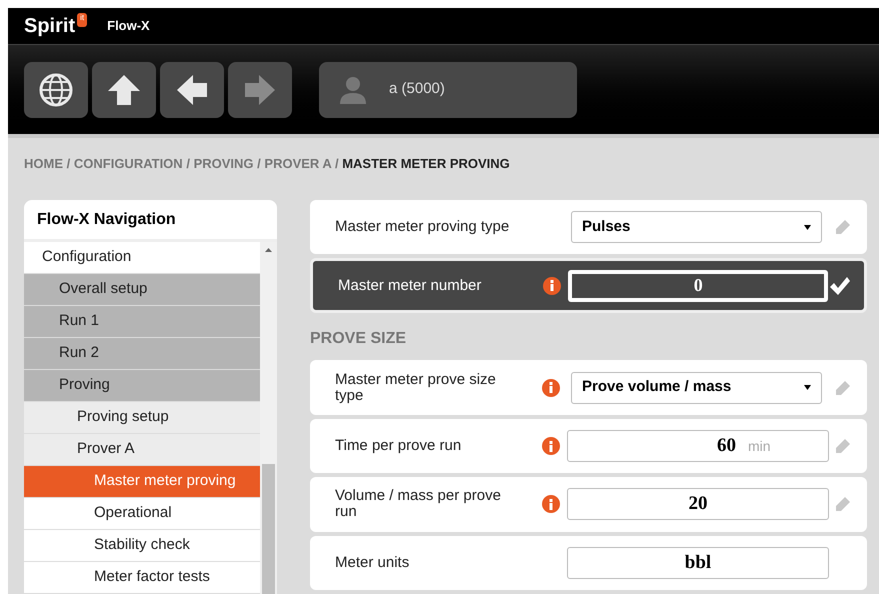 Image resolution: width=879 pixels, height=594 pixels. Describe the element at coordinates (268, 250) in the screenshot. I see `scroll-up-icon` at that location.